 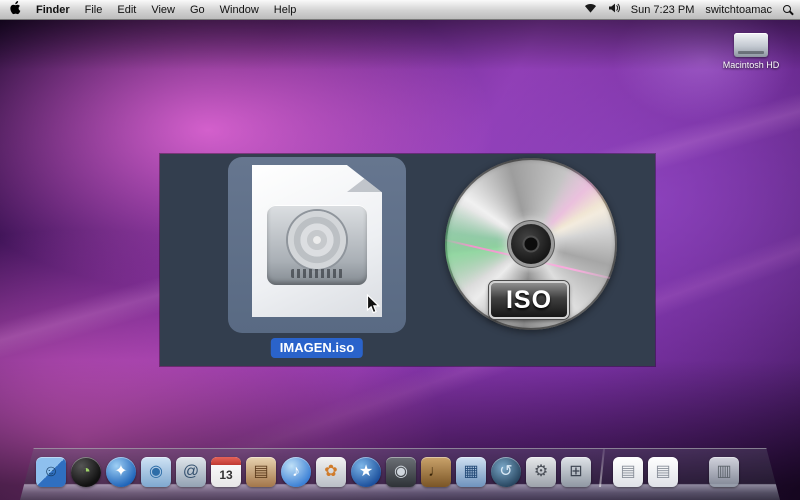 I want to click on dock-items: ☺ ◔ ✦ ◉ @13 ▤ ♪ ✿ ★ ◉ ♩ ▦ ↺ ⚙ ⊞ ▤ ▤ ▥, so click(x=387, y=468).